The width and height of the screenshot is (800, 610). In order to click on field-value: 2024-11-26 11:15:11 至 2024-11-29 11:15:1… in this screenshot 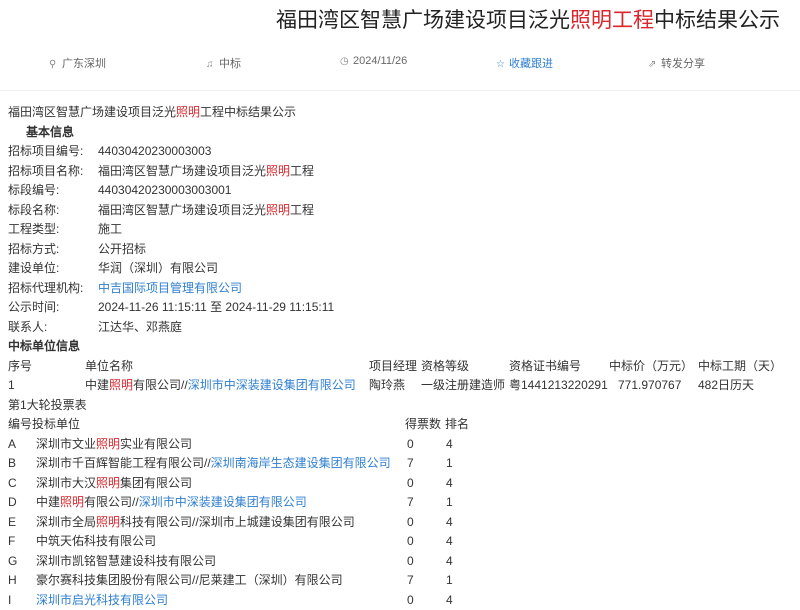, I will do `click(216, 308)`.